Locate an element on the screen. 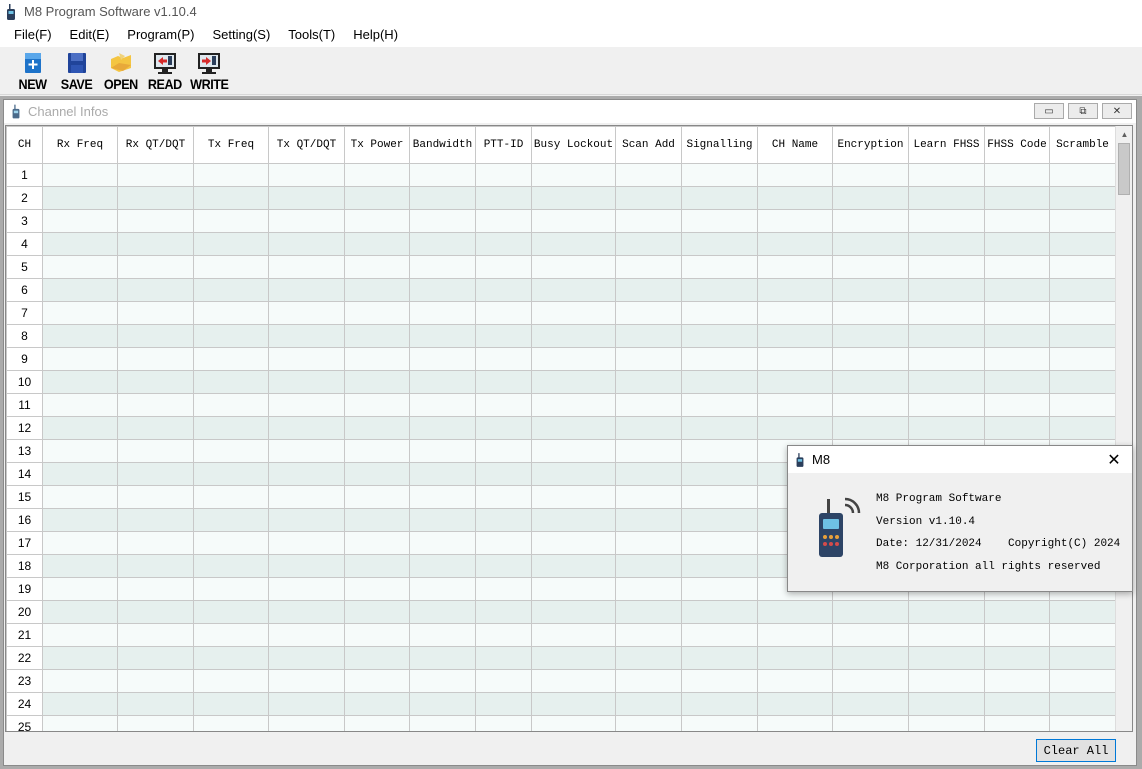  menu-program: Program(P) is located at coordinates (160, 35).